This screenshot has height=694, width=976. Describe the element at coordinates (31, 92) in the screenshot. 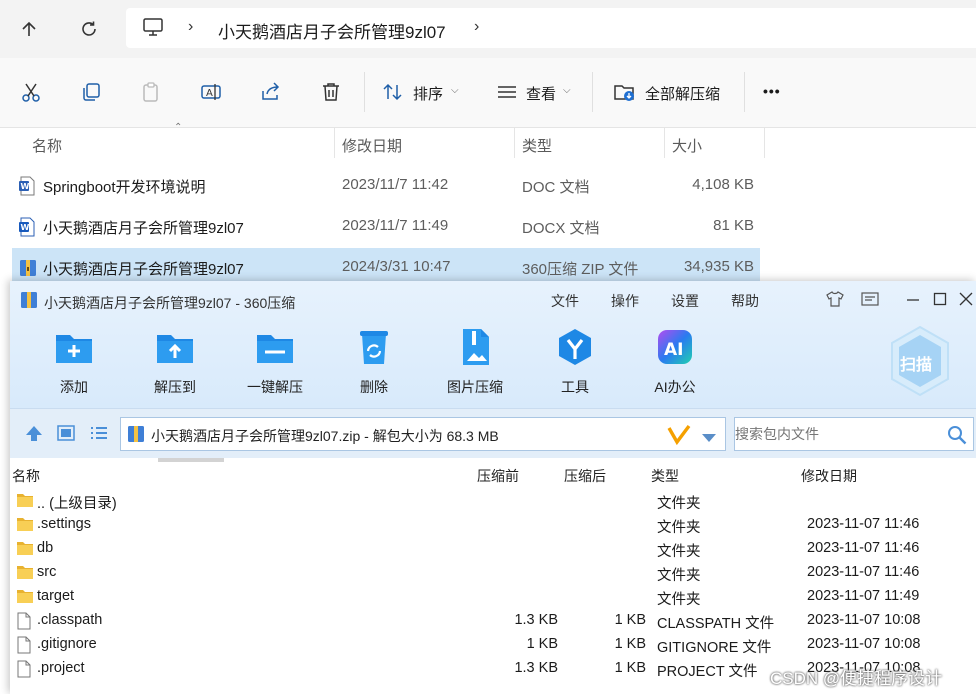

I see `cut-icon` at that location.